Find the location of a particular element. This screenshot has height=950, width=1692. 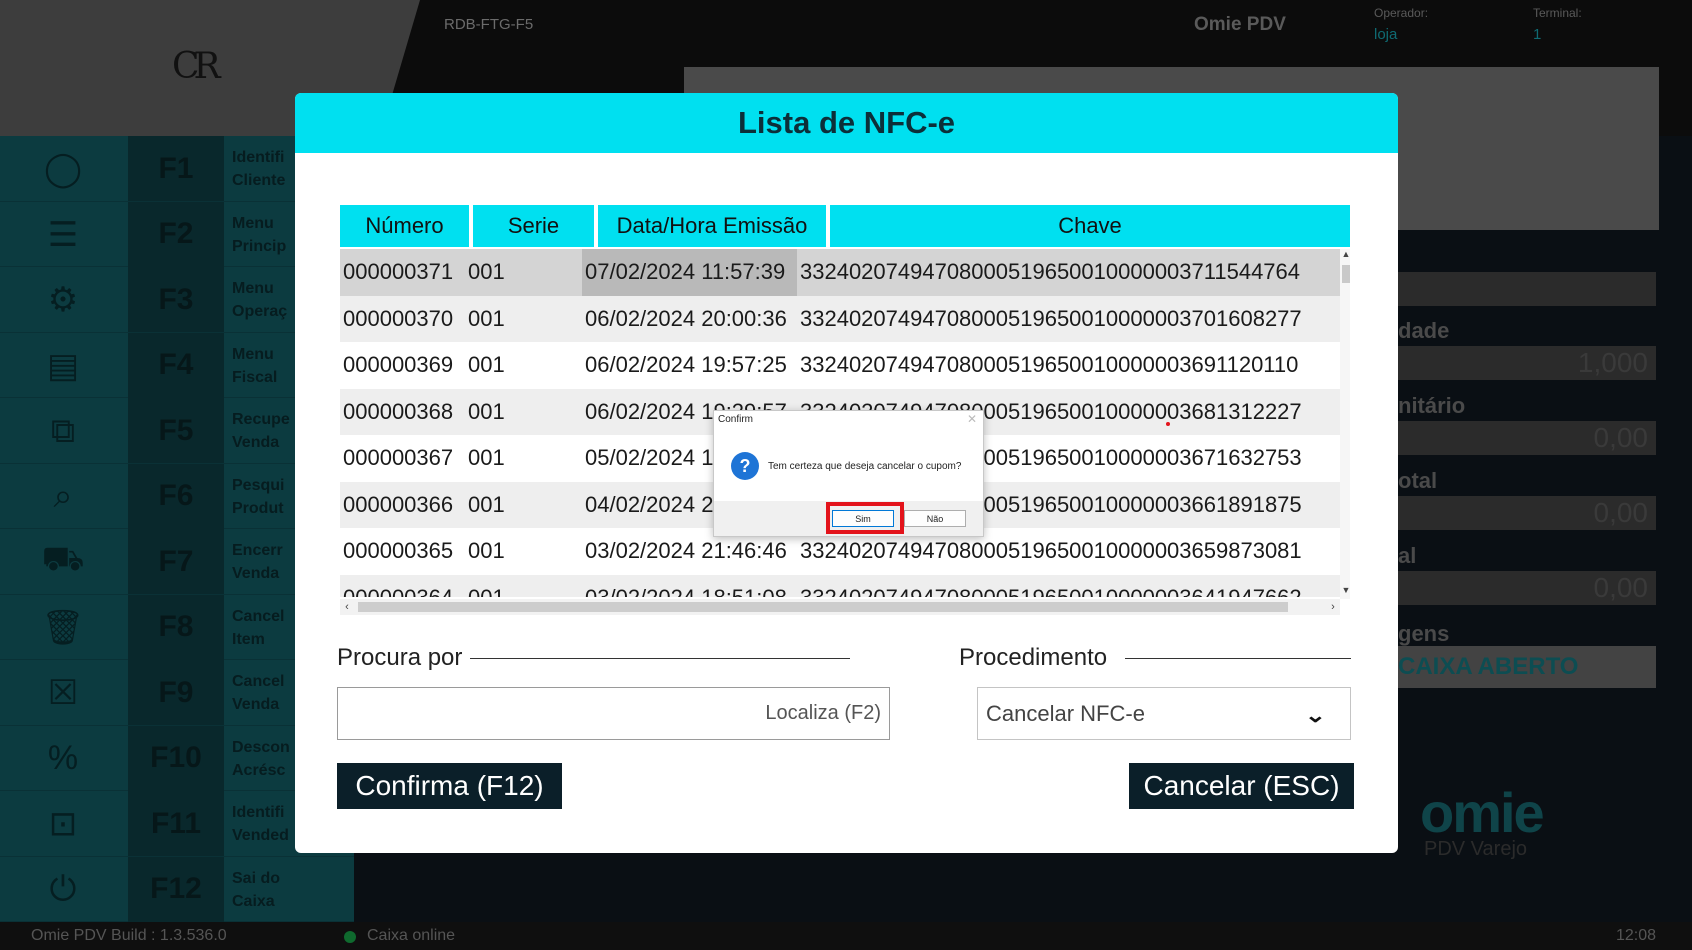

sidebar-item-label: Sai do Caixa is located at coordinates (256, 889).